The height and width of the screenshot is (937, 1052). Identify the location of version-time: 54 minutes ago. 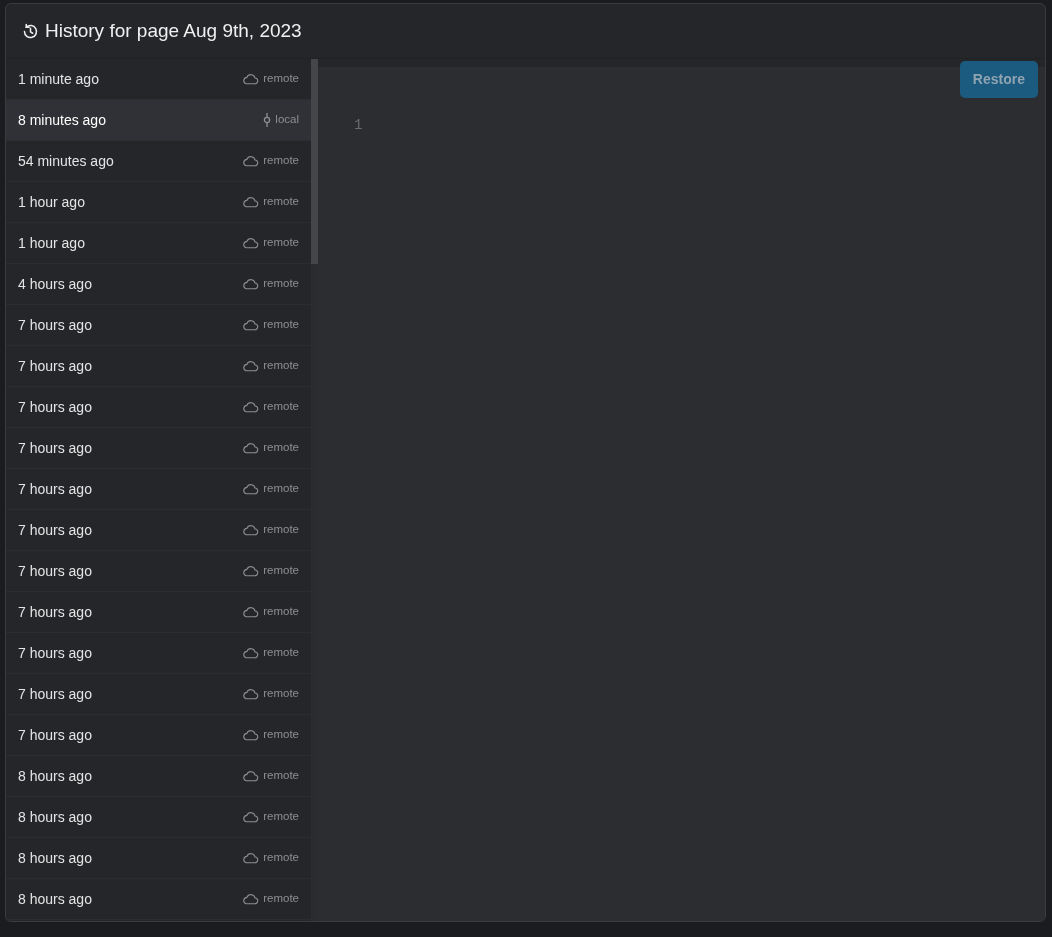
(66, 161).